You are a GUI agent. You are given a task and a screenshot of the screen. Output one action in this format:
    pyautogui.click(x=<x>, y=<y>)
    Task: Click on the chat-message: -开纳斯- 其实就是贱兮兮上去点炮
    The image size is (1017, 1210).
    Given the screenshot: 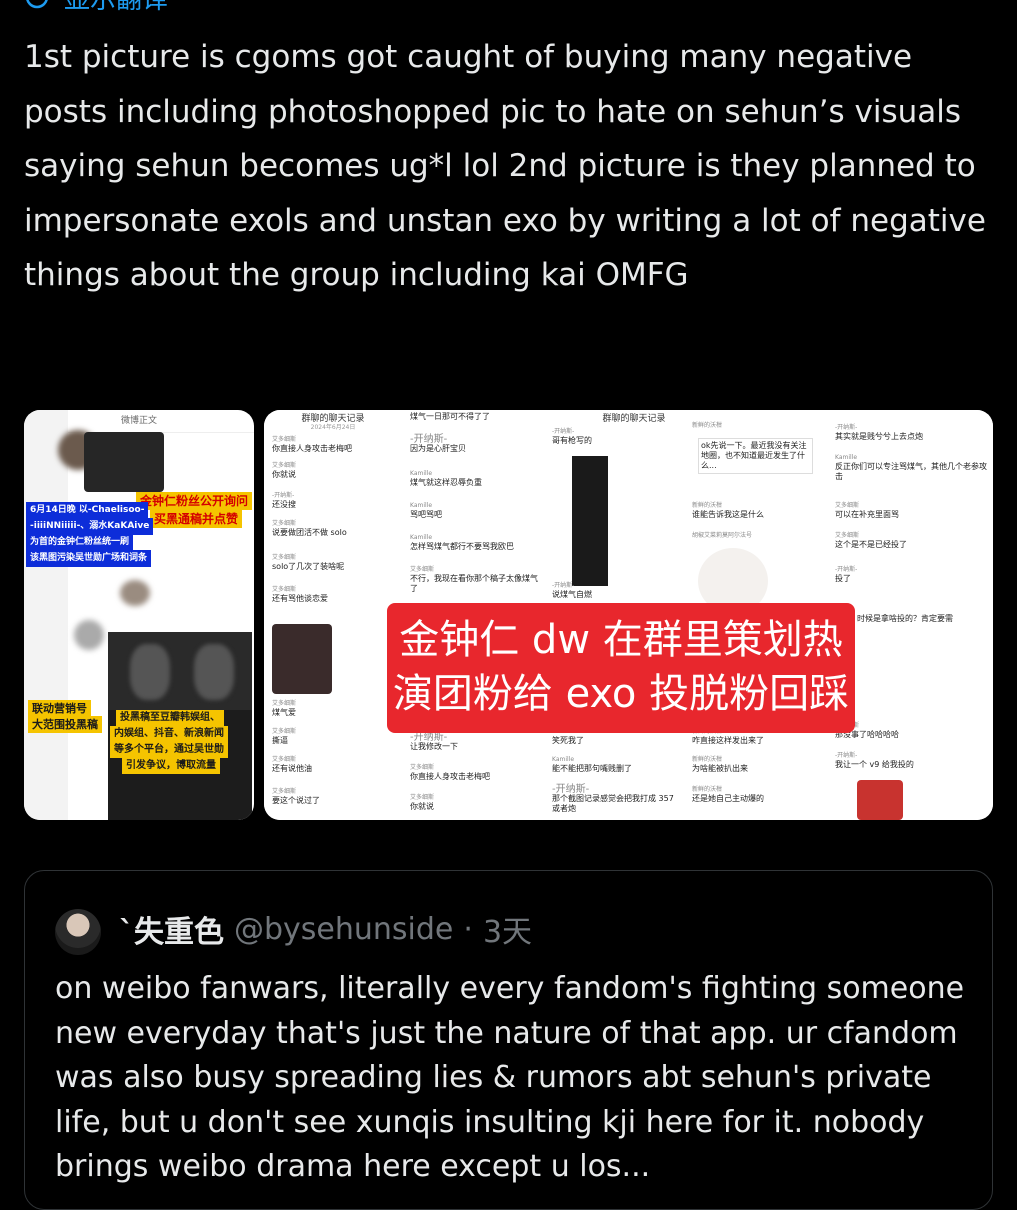 What is the action you would take?
    pyautogui.click(x=879, y=432)
    